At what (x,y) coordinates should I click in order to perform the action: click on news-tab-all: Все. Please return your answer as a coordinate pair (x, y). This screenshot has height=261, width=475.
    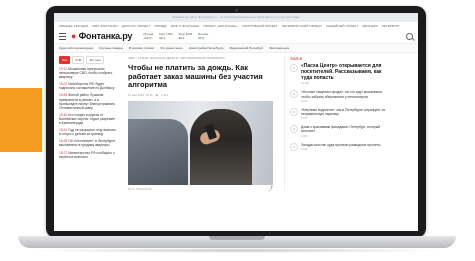
    Looking at the image, I should click on (65, 60).